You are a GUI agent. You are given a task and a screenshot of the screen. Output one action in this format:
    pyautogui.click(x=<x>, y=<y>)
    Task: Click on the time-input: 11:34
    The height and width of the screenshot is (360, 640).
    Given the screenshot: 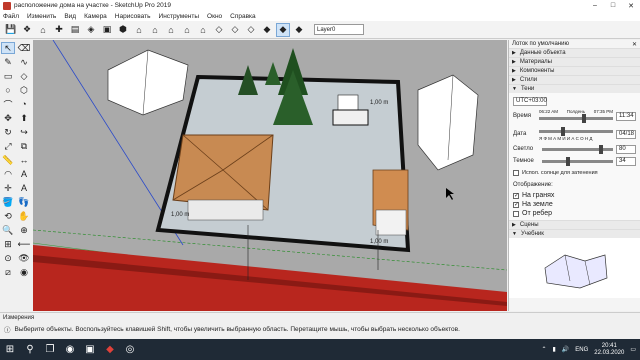 What is the action you would take?
    pyautogui.click(x=626, y=116)
    